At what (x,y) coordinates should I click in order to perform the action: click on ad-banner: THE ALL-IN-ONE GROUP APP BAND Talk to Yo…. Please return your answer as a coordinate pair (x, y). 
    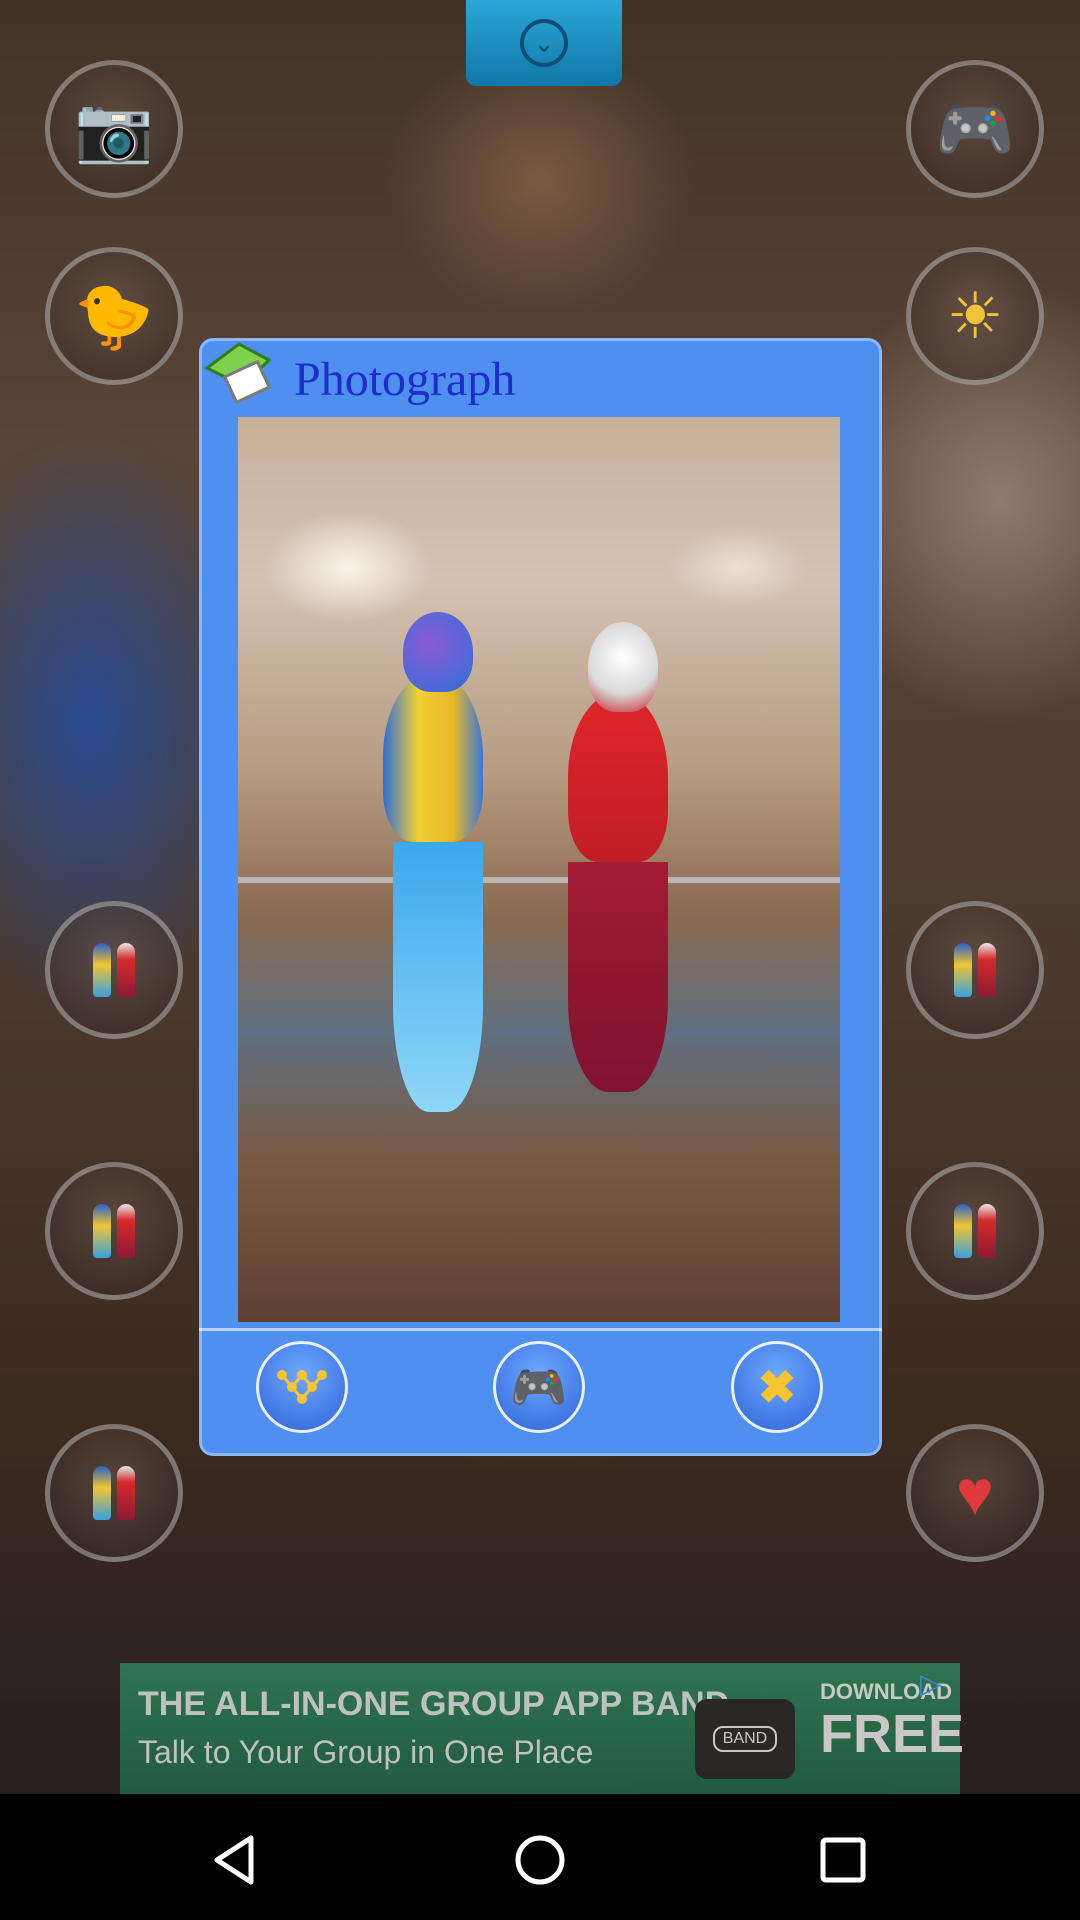
    Looking at the image, I should click on (542, 1728).